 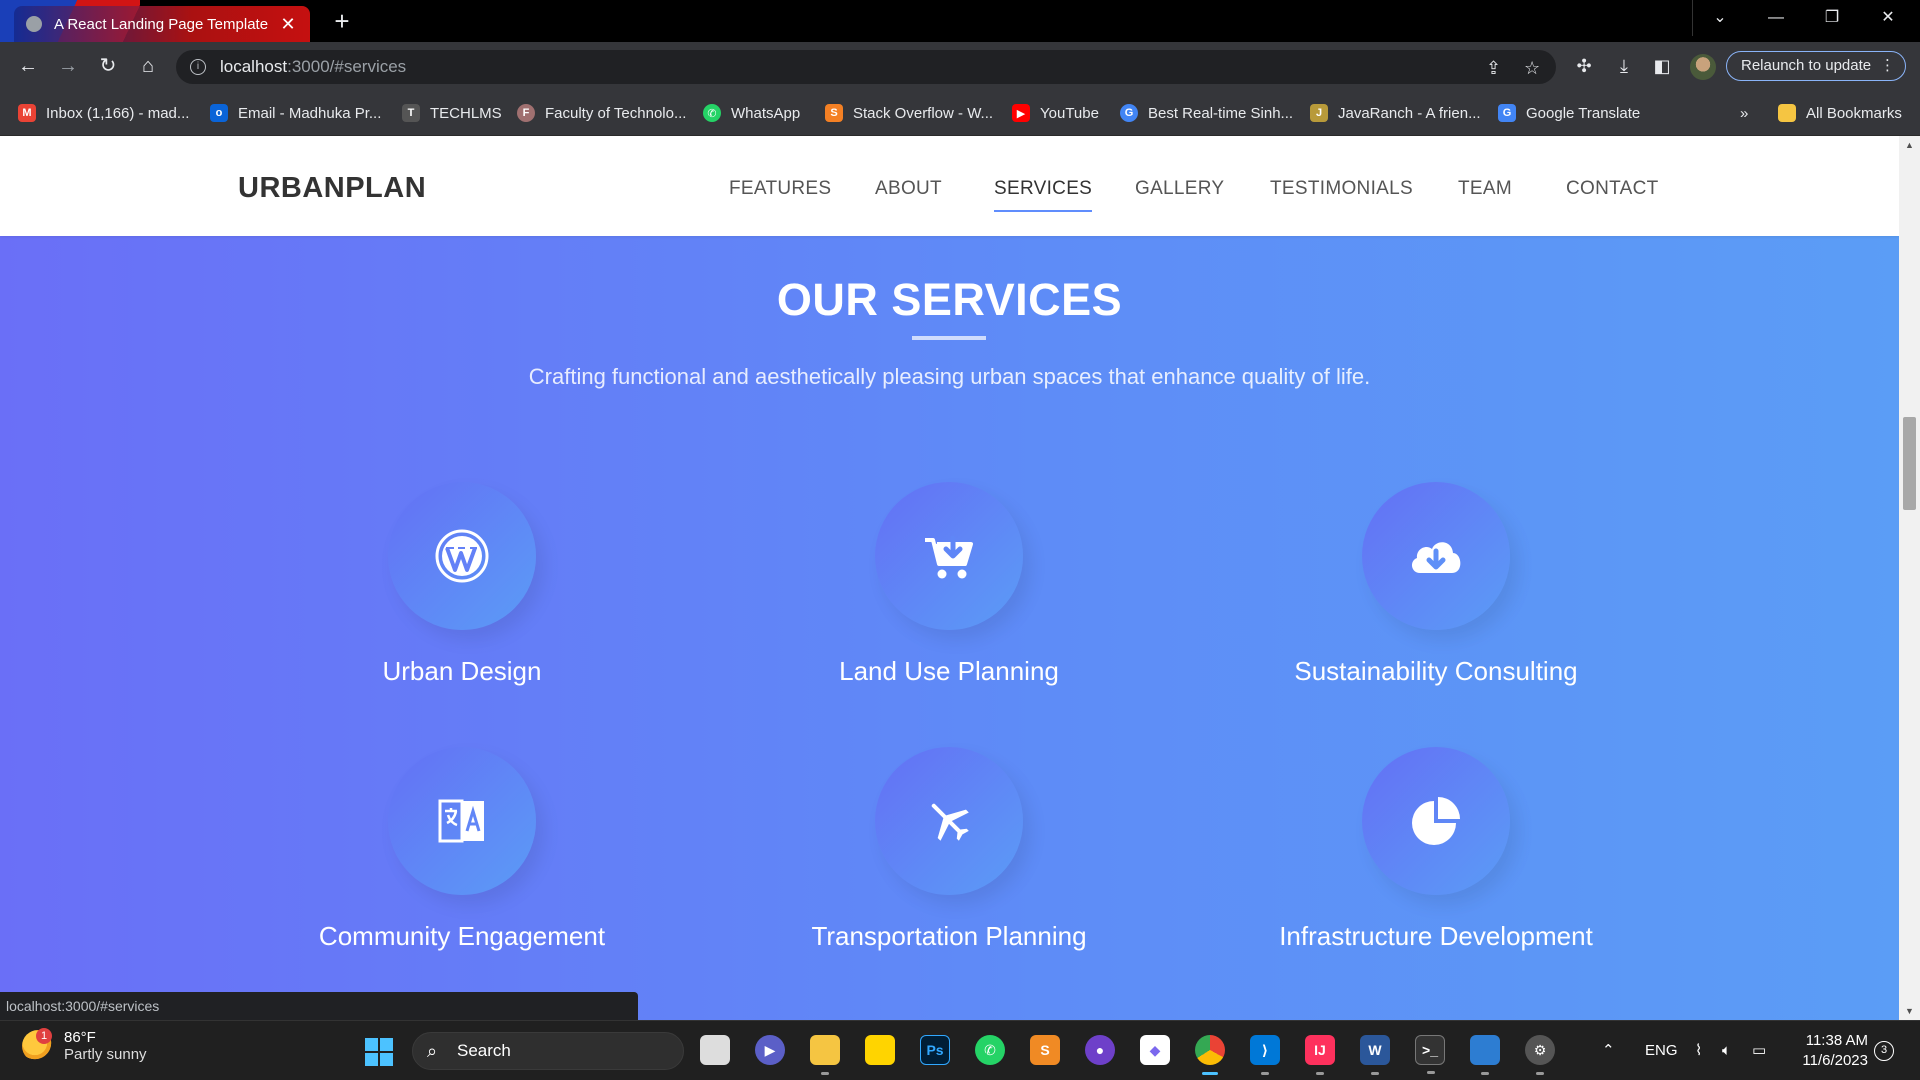 What do you see at coordinates (1909, 145) in the screenshot?
I see `scroll-up-icon: ▲` at bounding box center [1909, 145].